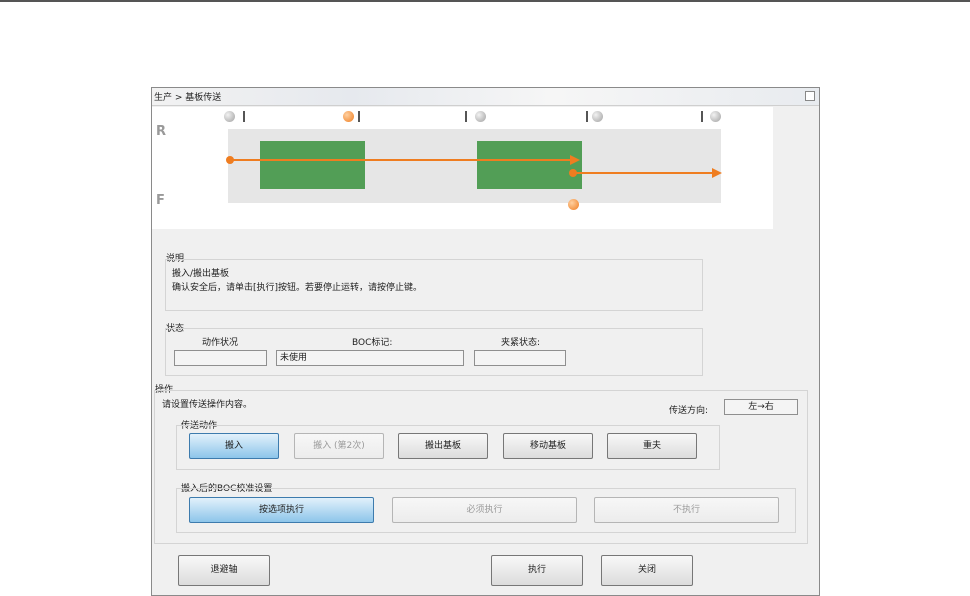 This screenshot has height=596, width=970. What do you see at coordinates (485, 1) in the screenshot?
I see `top-border-line` at bounding box center [485, 1].